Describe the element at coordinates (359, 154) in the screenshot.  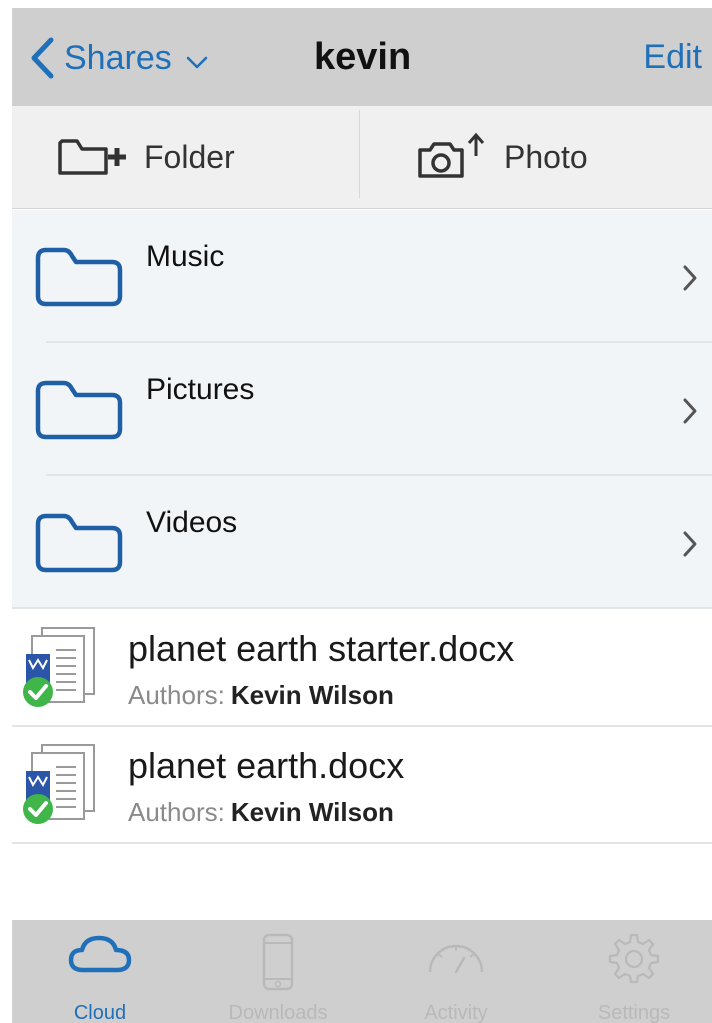
I see `toolbar-divider` at that location.